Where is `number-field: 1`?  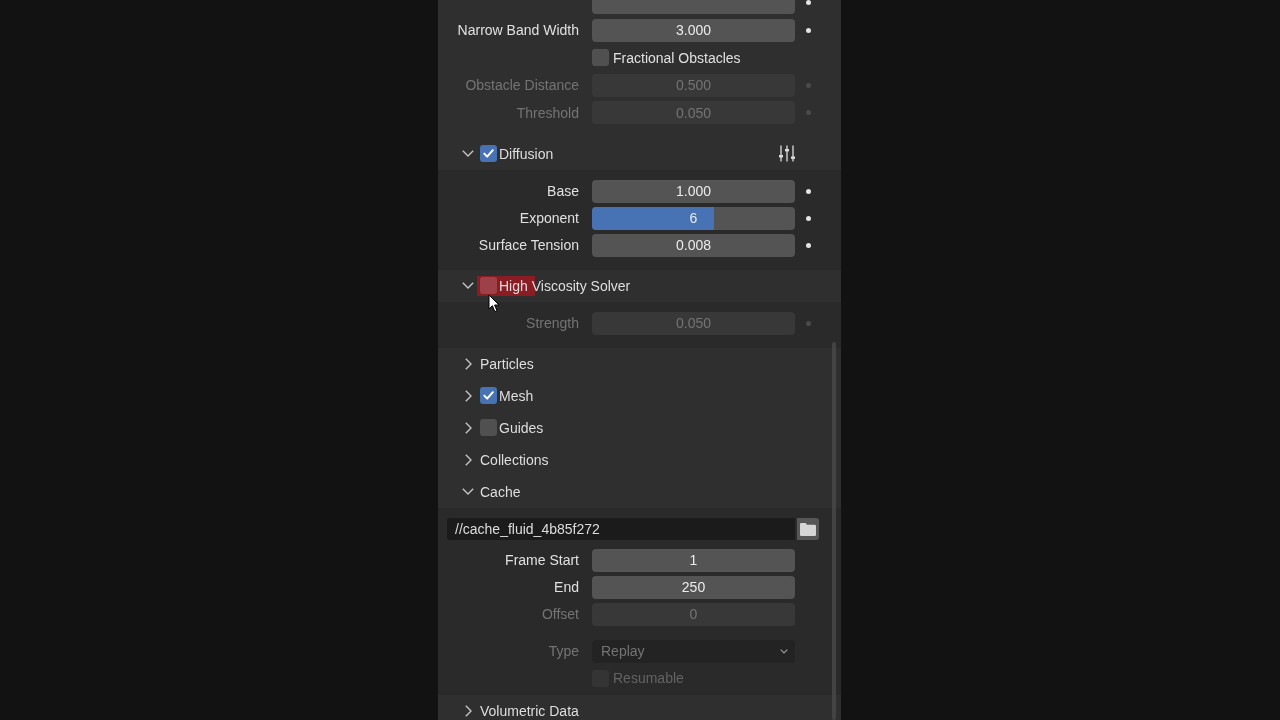 number-field: 1 is located at coordinates (693, 560).